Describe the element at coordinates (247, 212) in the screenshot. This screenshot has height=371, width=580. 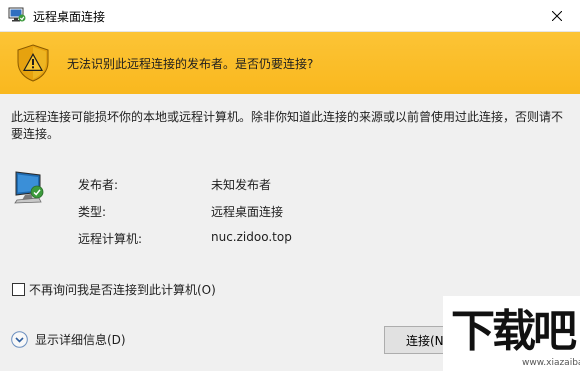
I see `type-value: 远程桌面连接` at that location.